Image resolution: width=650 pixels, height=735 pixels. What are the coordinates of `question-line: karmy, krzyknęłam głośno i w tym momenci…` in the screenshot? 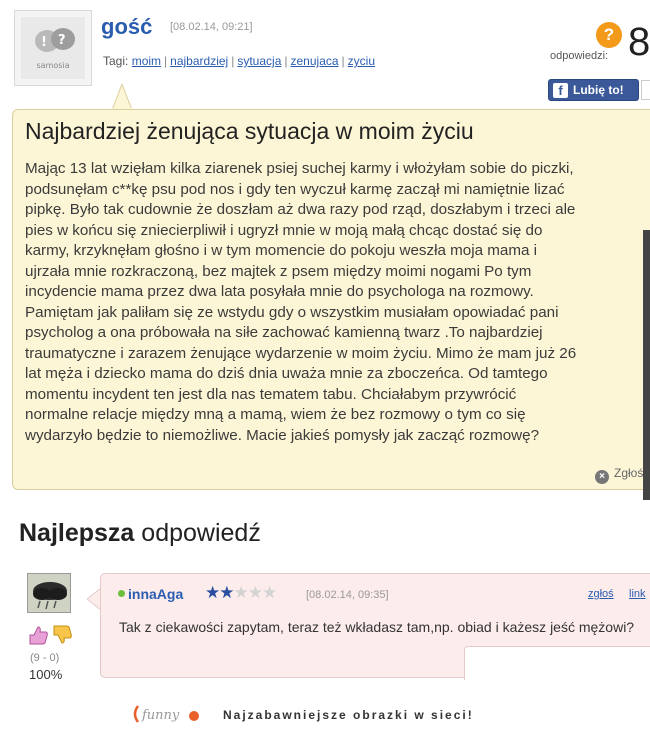 It's located at (281, 250).